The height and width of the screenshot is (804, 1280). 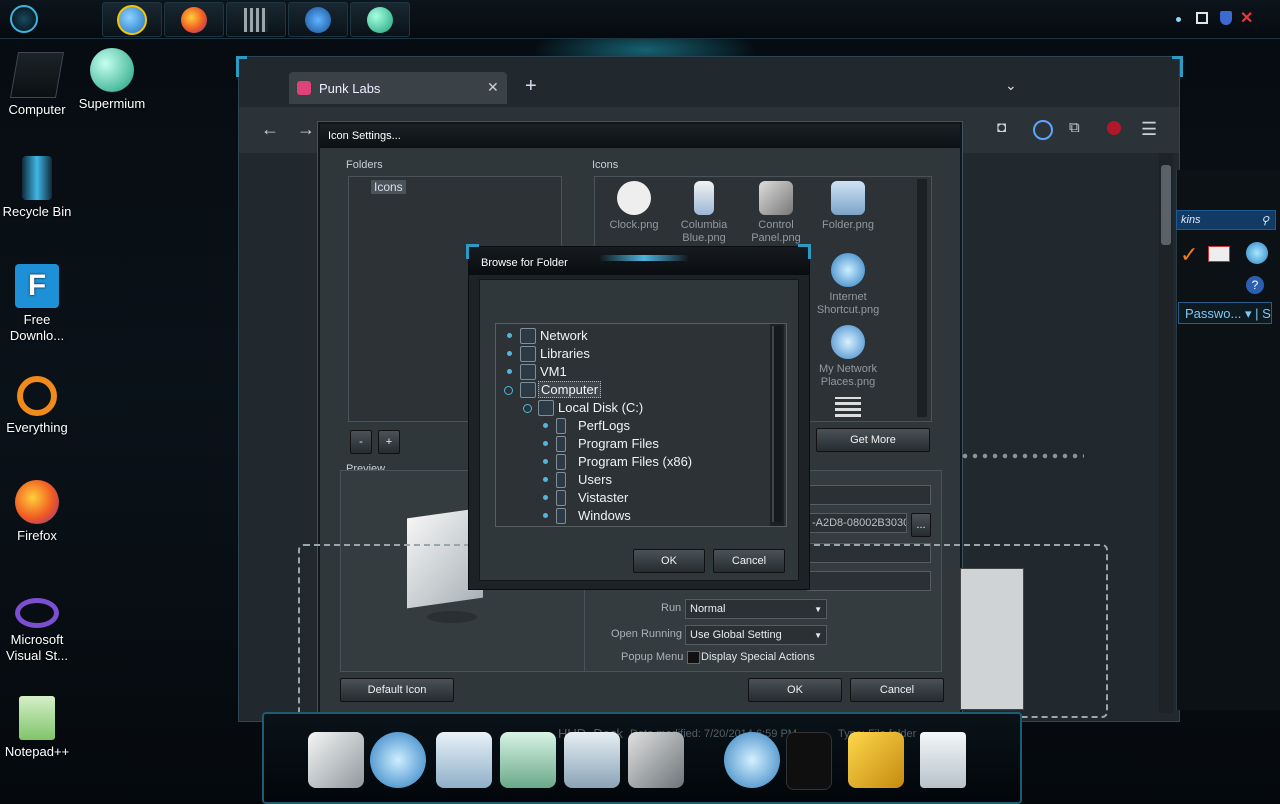 What do you see at coordinates (132, 19) in the screenshot?
I see `taskbar-internet-explorer` at bounding box center [132, 19].